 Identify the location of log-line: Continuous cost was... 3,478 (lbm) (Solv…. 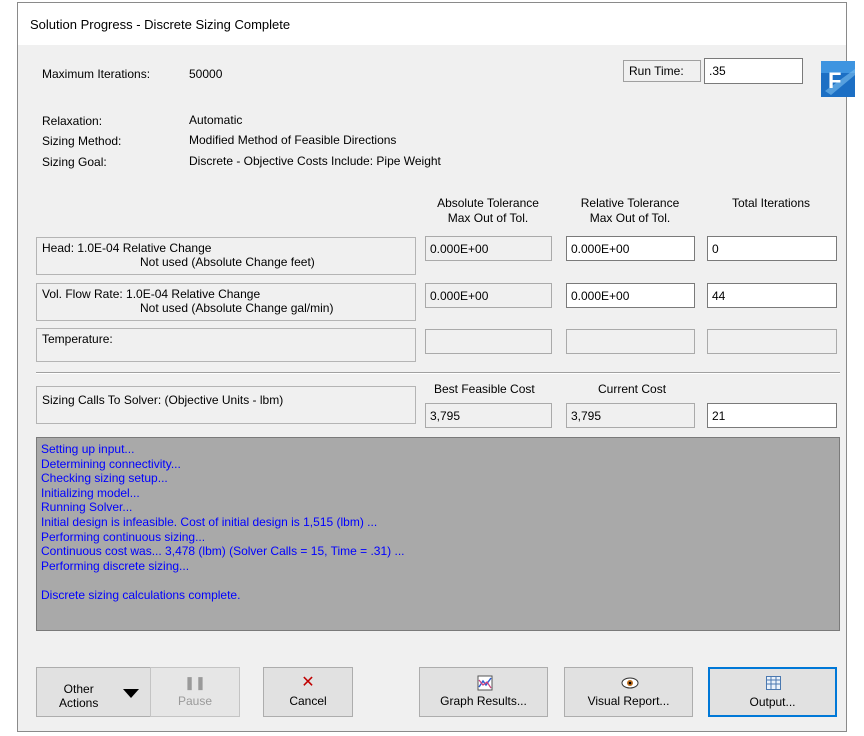
(223, 551).